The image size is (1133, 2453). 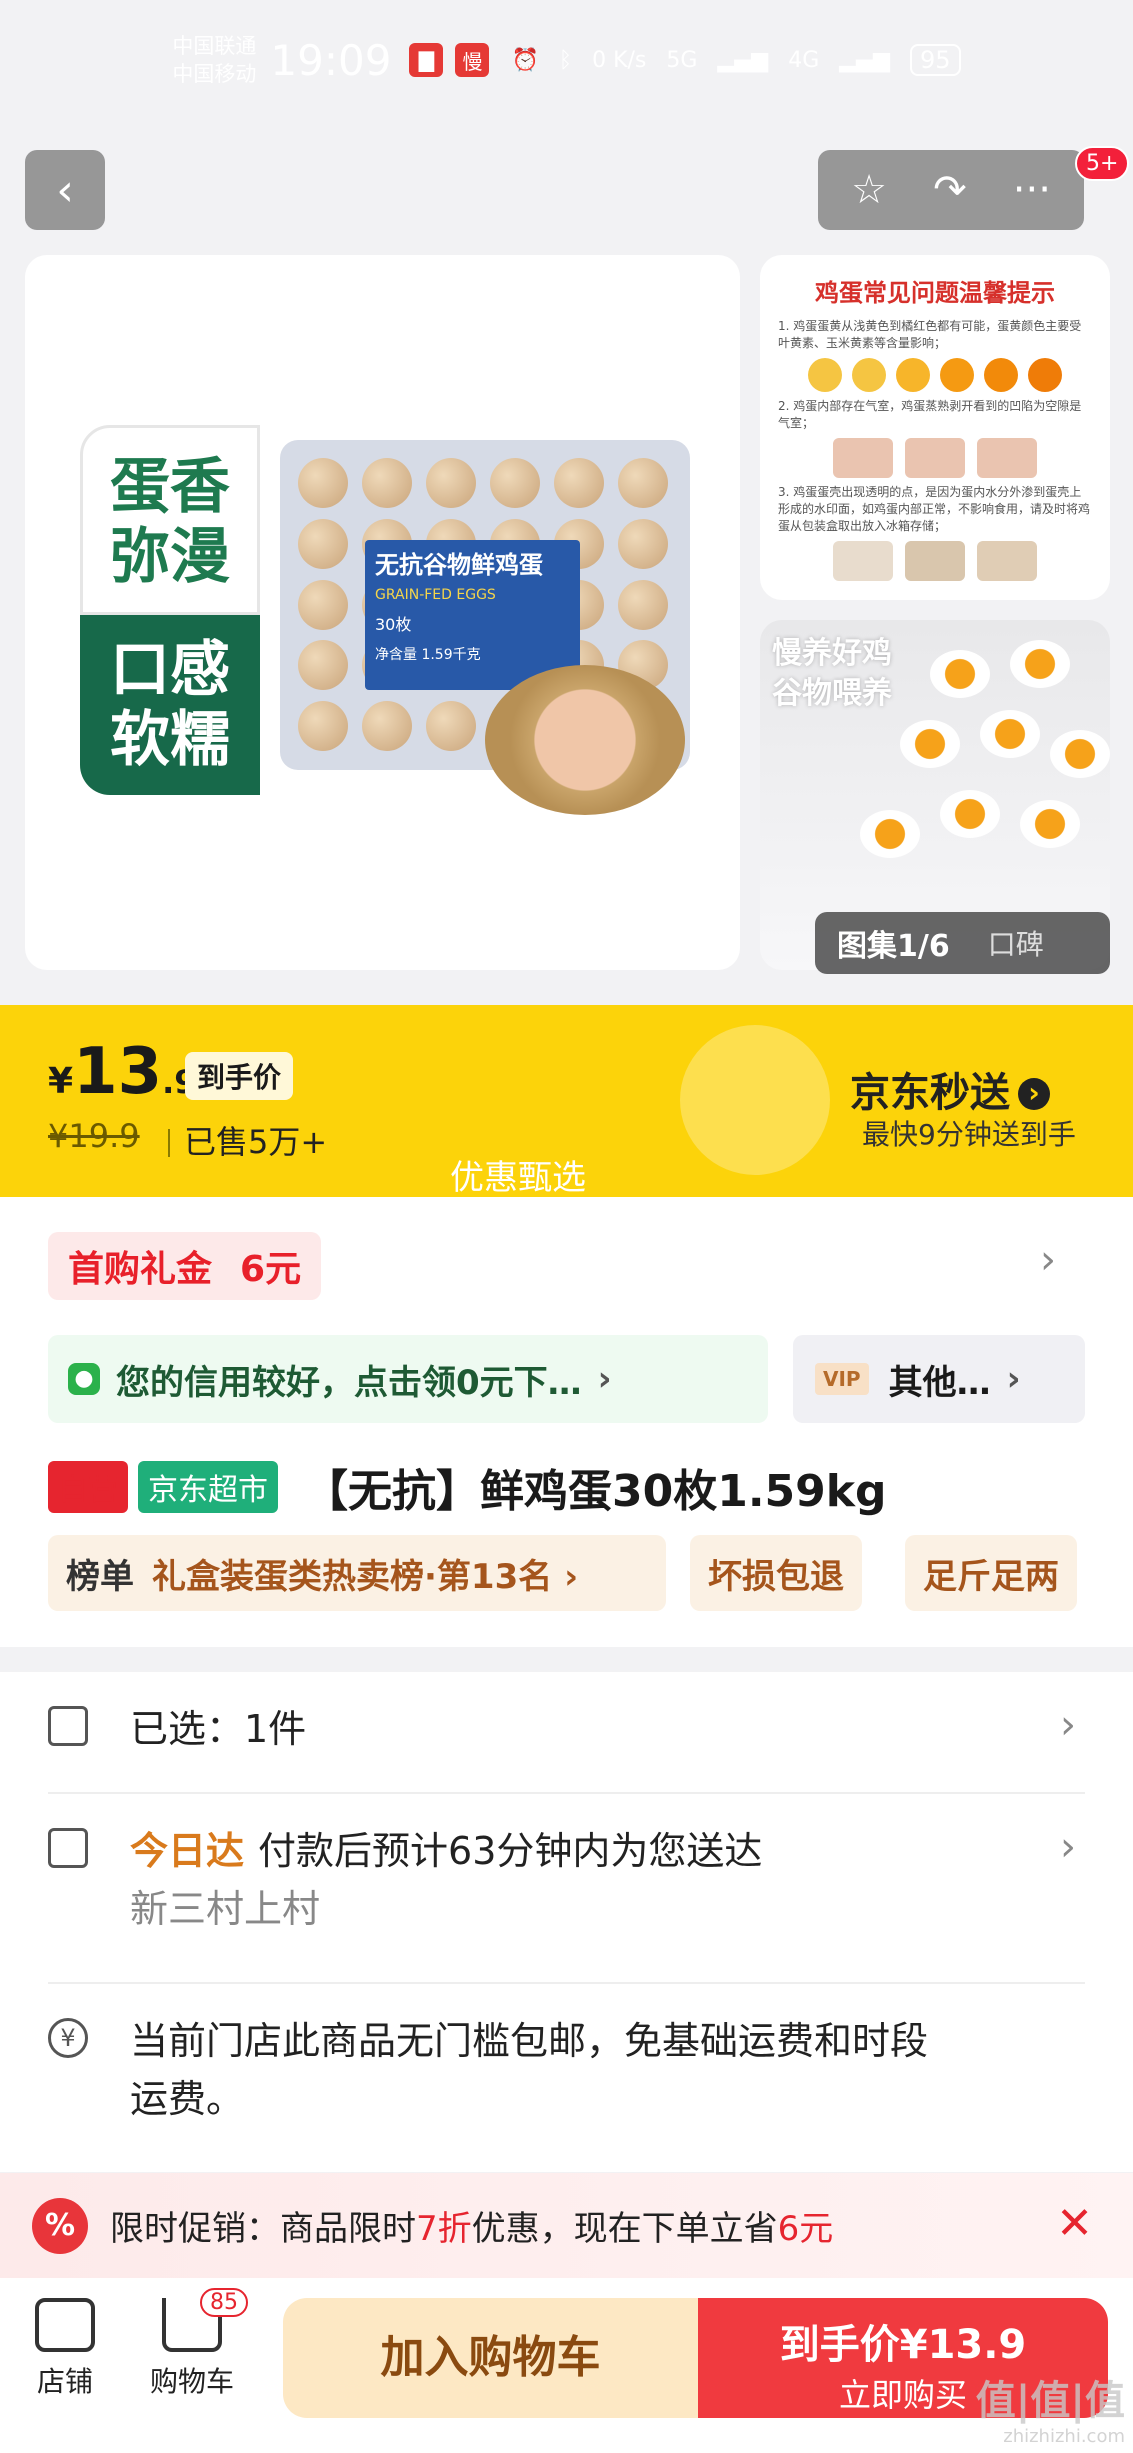 I want to click on vip-icon: VIP, so click(x=842, y=1379).